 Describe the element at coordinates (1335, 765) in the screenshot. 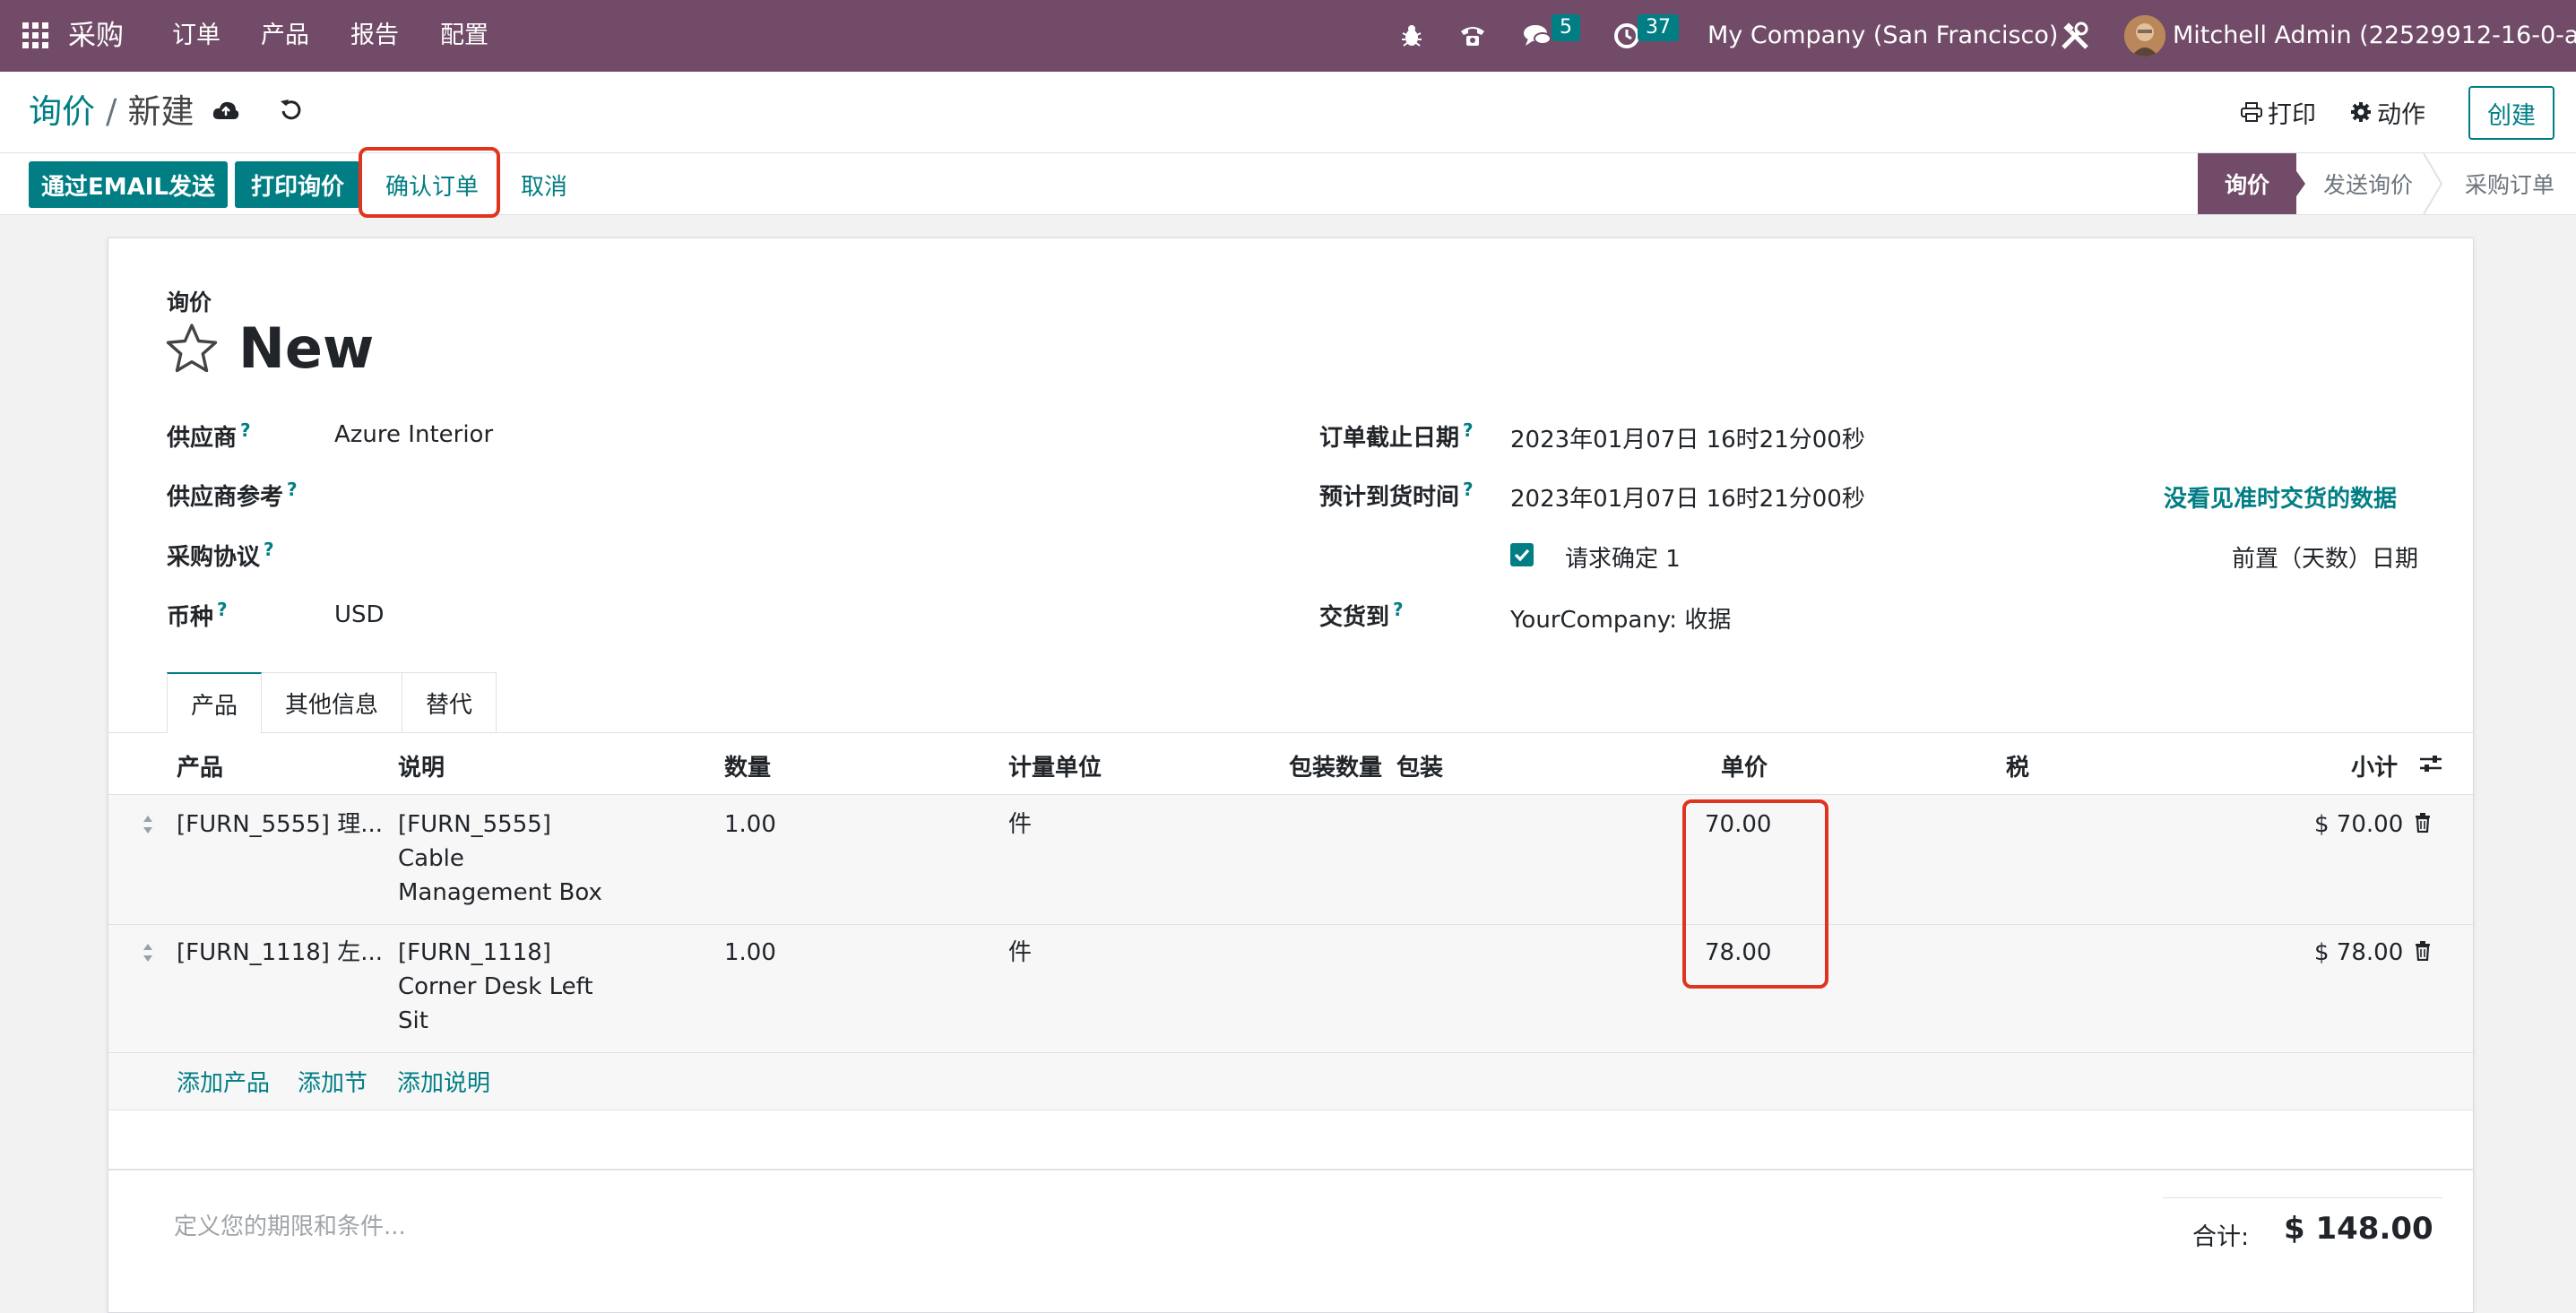

I see `col-package-qty: 包装数量` at that location.